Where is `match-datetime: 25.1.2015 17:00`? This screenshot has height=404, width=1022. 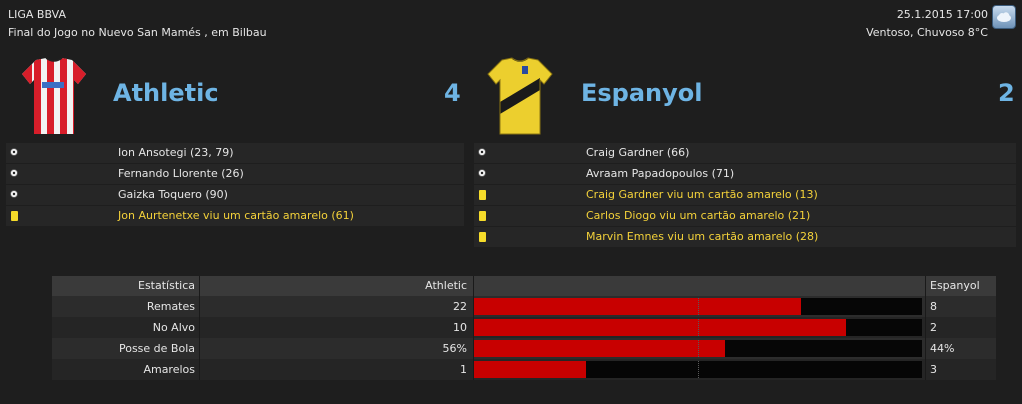
match-datetime: 25.1.2015 17:00 is located at coordinates (942, 14).